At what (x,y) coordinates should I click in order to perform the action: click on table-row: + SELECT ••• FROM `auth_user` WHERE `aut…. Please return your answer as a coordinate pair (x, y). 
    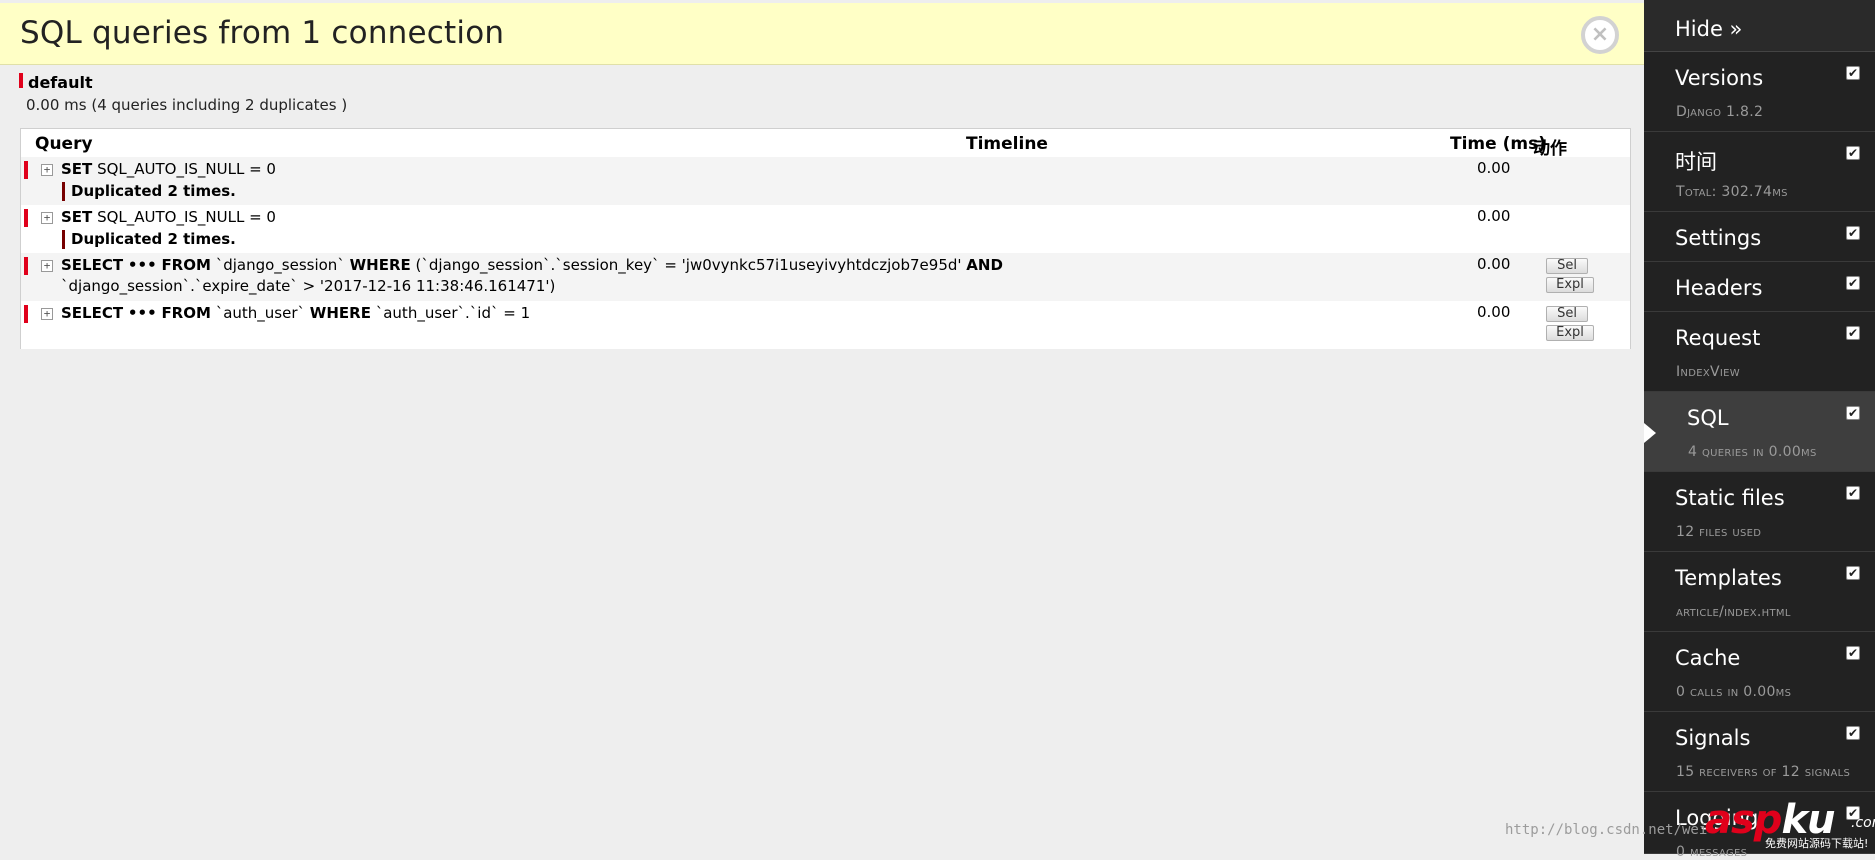
    Looking at the image, I should click on (825, 325).